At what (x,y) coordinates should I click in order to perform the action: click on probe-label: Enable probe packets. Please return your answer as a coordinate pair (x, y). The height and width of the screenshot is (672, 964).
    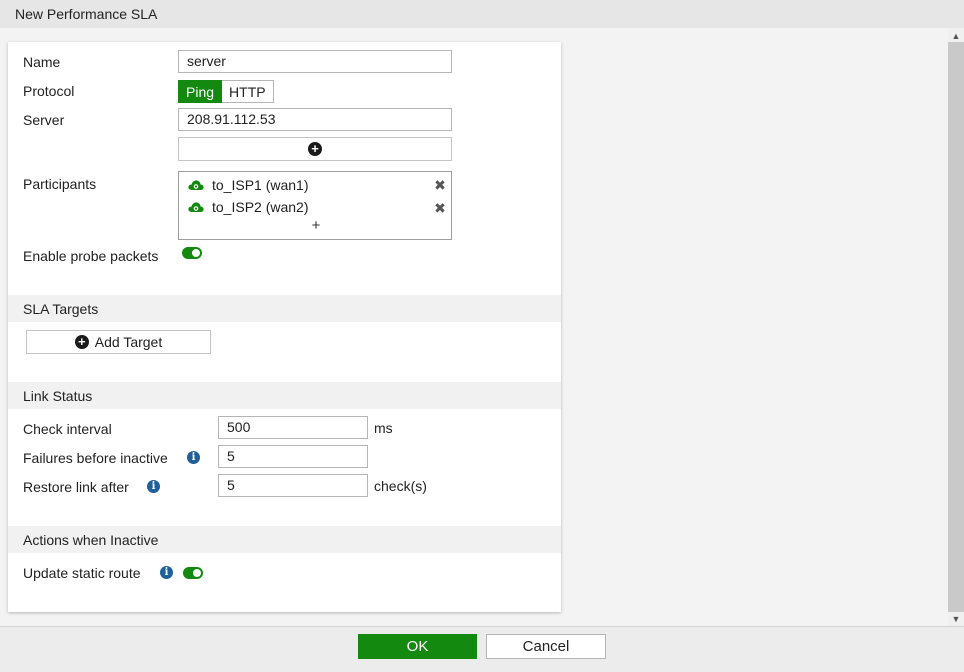
    Looking at the image, I should click on (91, 256).